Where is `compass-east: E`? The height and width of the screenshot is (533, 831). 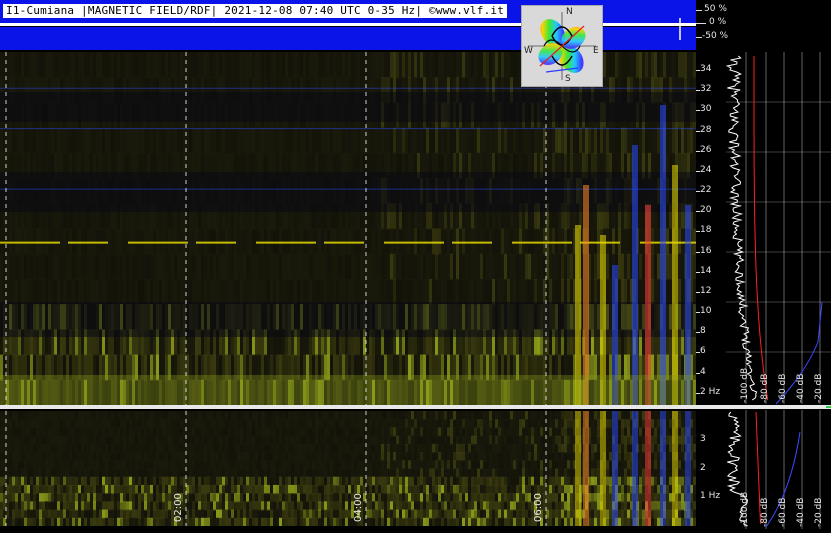
compass-east: E is located at coordinates (596, 51).